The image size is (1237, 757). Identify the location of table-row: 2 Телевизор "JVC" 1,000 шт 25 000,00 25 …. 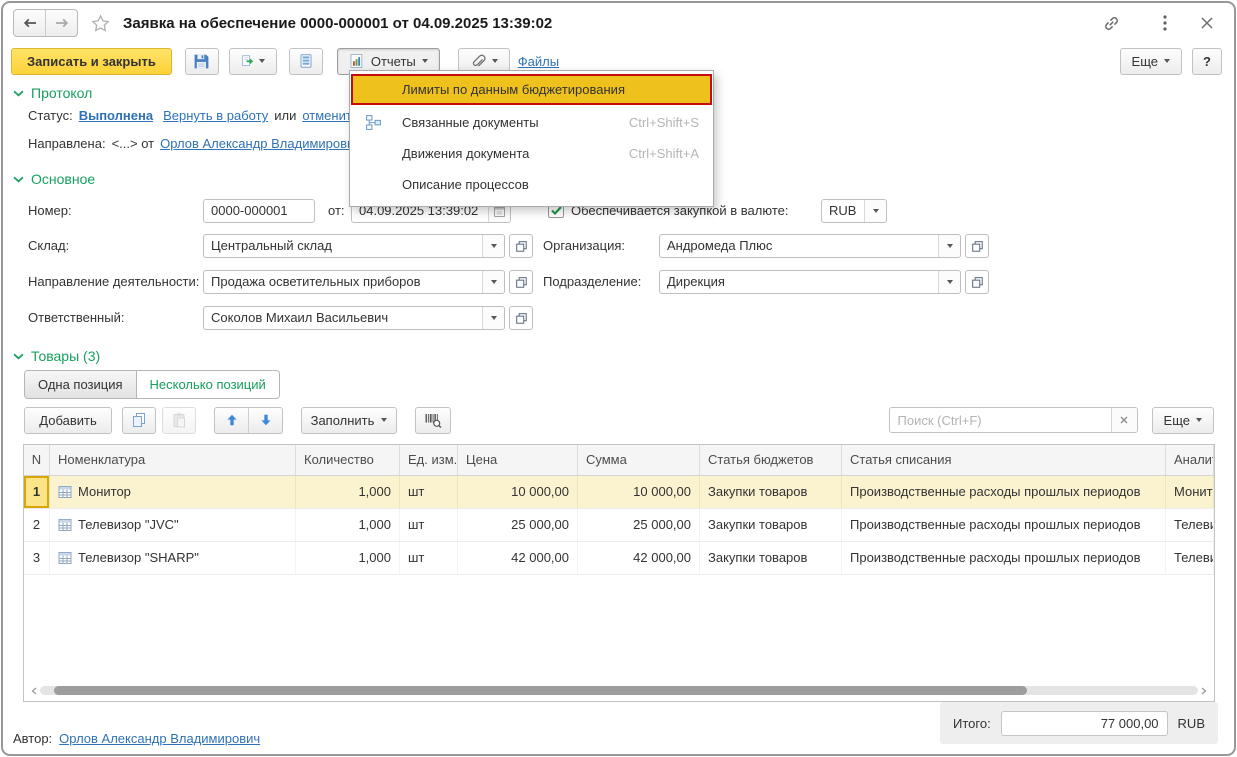
(619, 525).